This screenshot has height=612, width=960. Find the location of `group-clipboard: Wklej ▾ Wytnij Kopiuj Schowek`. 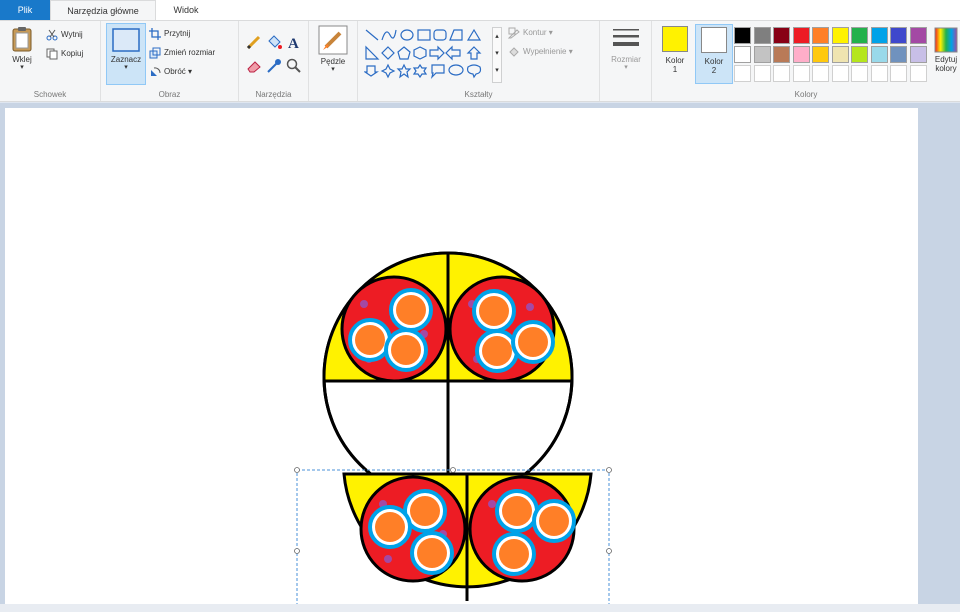

group-clipboard: Wklej ▾ Wytnij Kopiuj Schowek is located at coordinates (50, 61).